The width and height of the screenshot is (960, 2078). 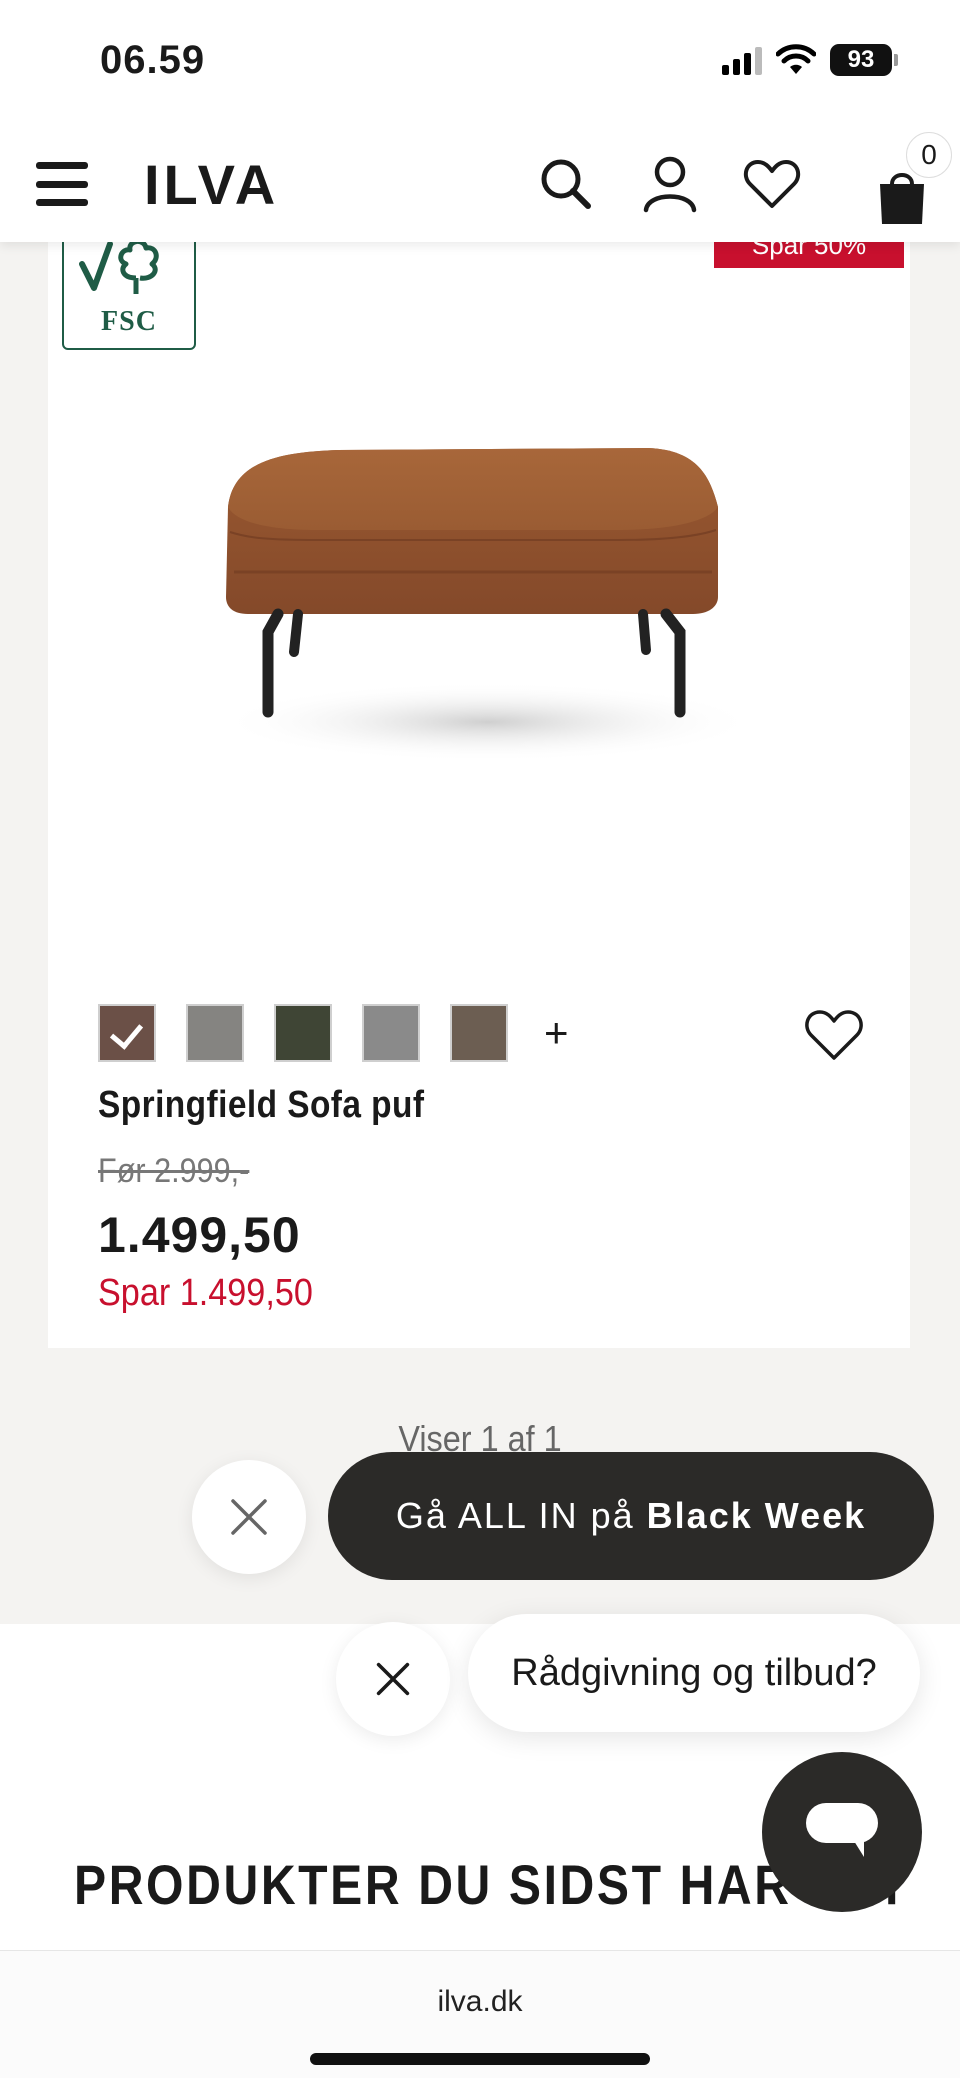 I want to click on wishlist-icon, so click(x=772, y=184).